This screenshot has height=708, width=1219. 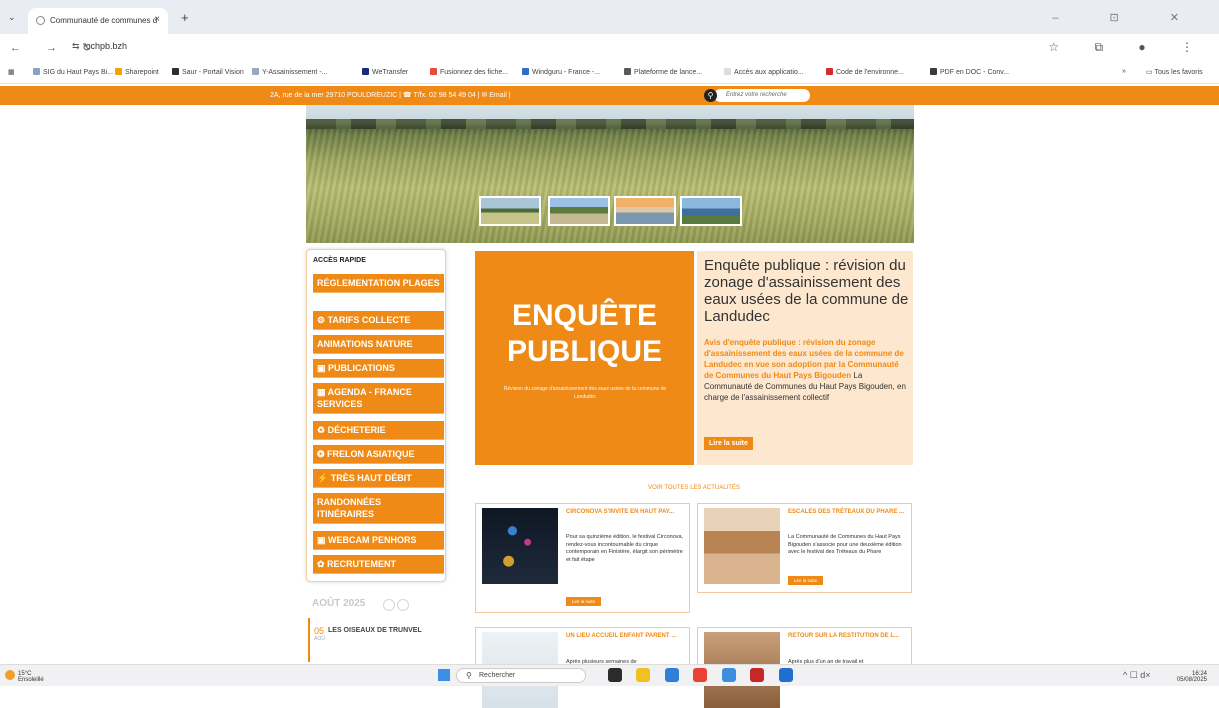 What do you see at coordinates (378, 398) in the screenshot?
I see `quick-link-agenda: ▦ AGENDA - FRANCE SERVICES` at bounding box center [378, 398].